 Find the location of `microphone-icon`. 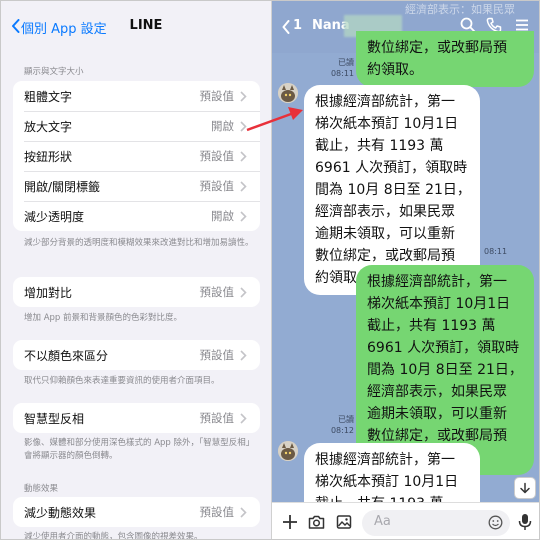

microphone-icon is located at coordinates (525, 524).